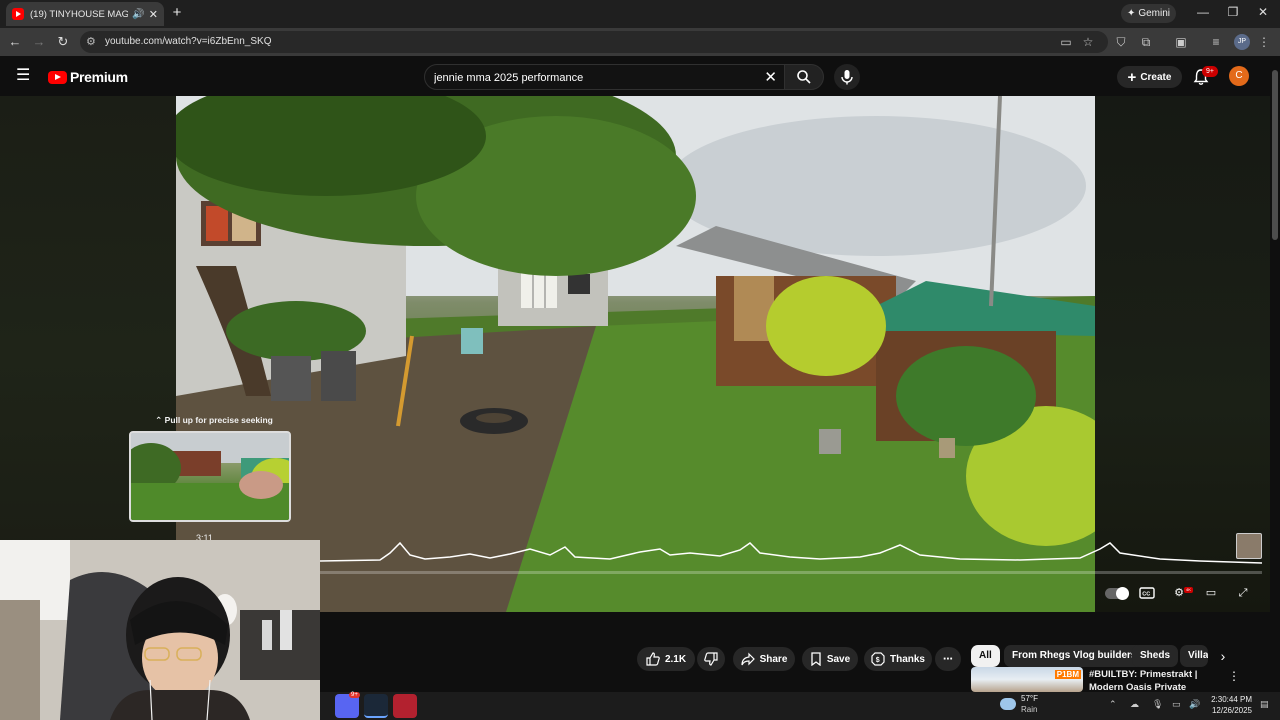 This screenshot has height=720, width=1280. Describe the element at coordinates (1029, 698) in the screenshot. I see `weather-temperature: 57°F` at that location.